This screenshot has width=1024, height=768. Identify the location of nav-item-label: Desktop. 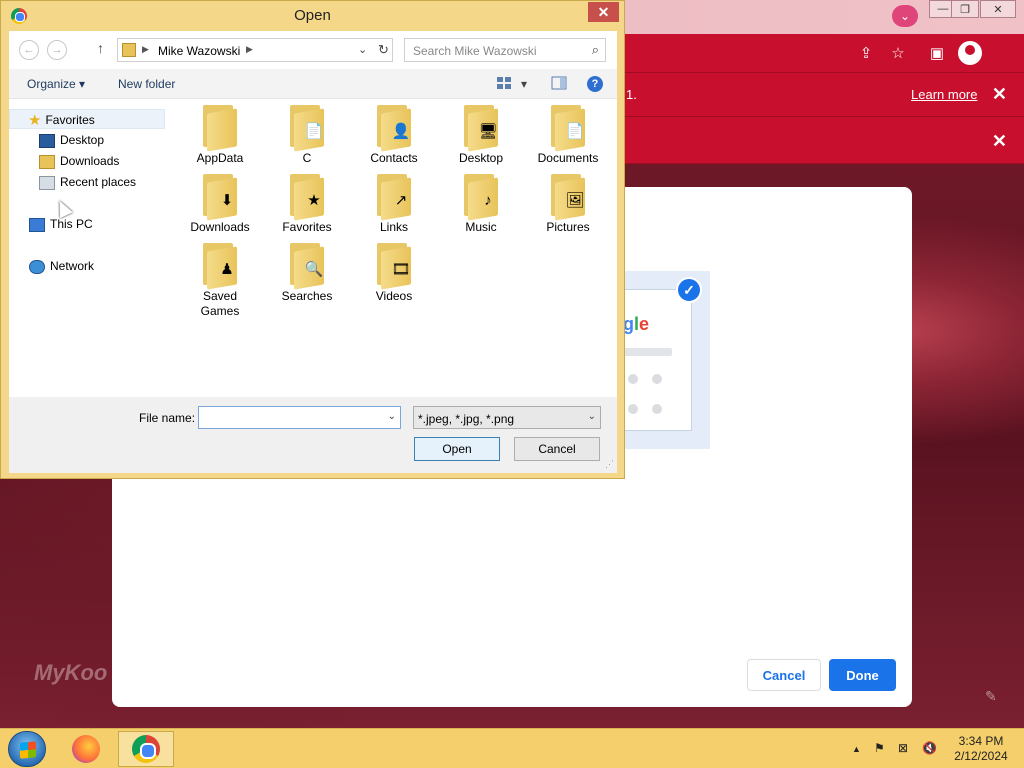
(82, 140).